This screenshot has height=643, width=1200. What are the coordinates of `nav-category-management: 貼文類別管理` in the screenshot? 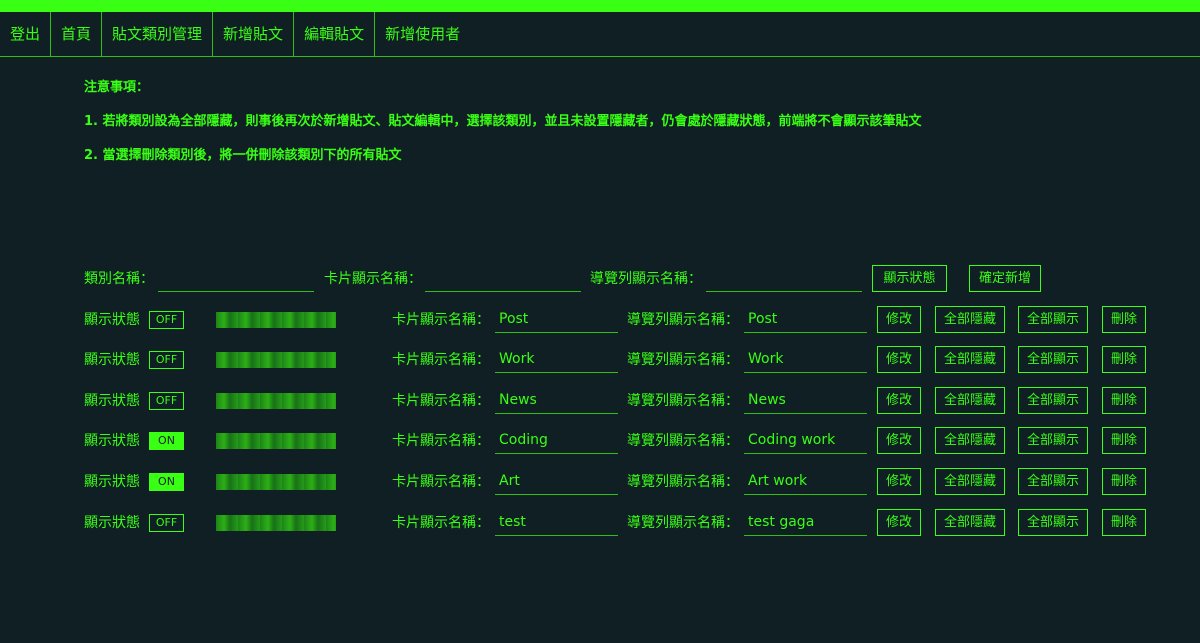 It's located at (158, 34).